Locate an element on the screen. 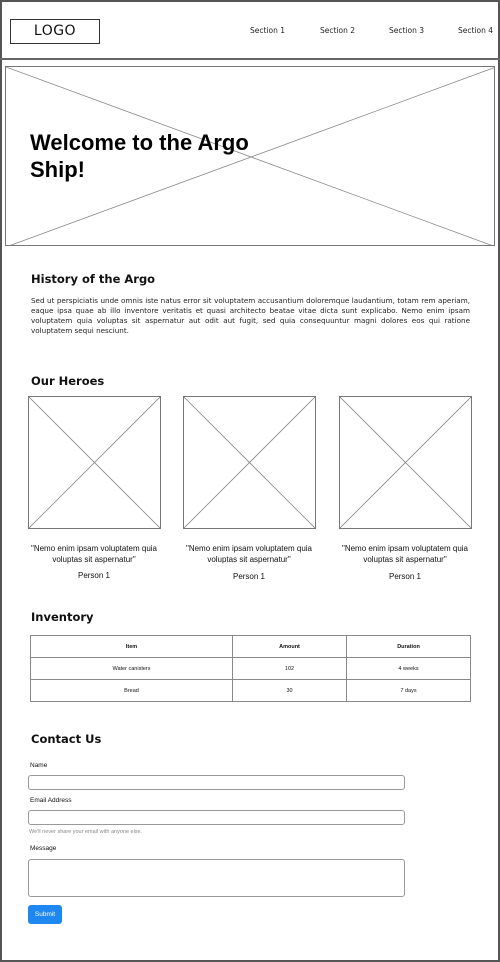 This screenshot has height=962, width=500. submit-button: Submit is located at coordinates (45, 914).